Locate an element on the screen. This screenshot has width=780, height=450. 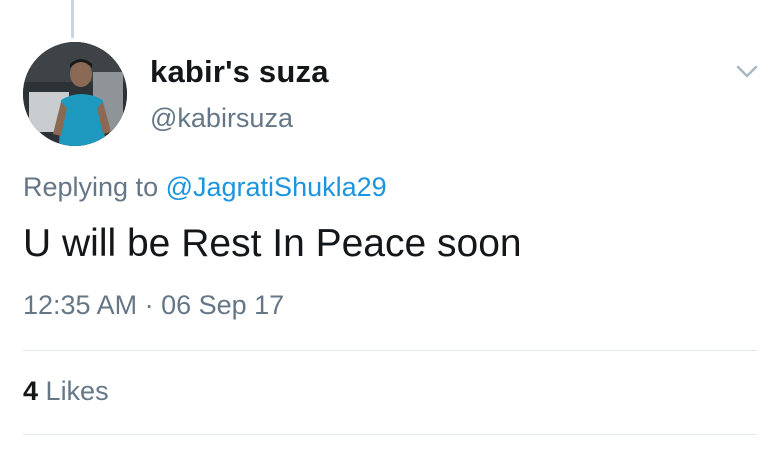
likes-stat: 4 Likes is located at coordinates (66, 391).